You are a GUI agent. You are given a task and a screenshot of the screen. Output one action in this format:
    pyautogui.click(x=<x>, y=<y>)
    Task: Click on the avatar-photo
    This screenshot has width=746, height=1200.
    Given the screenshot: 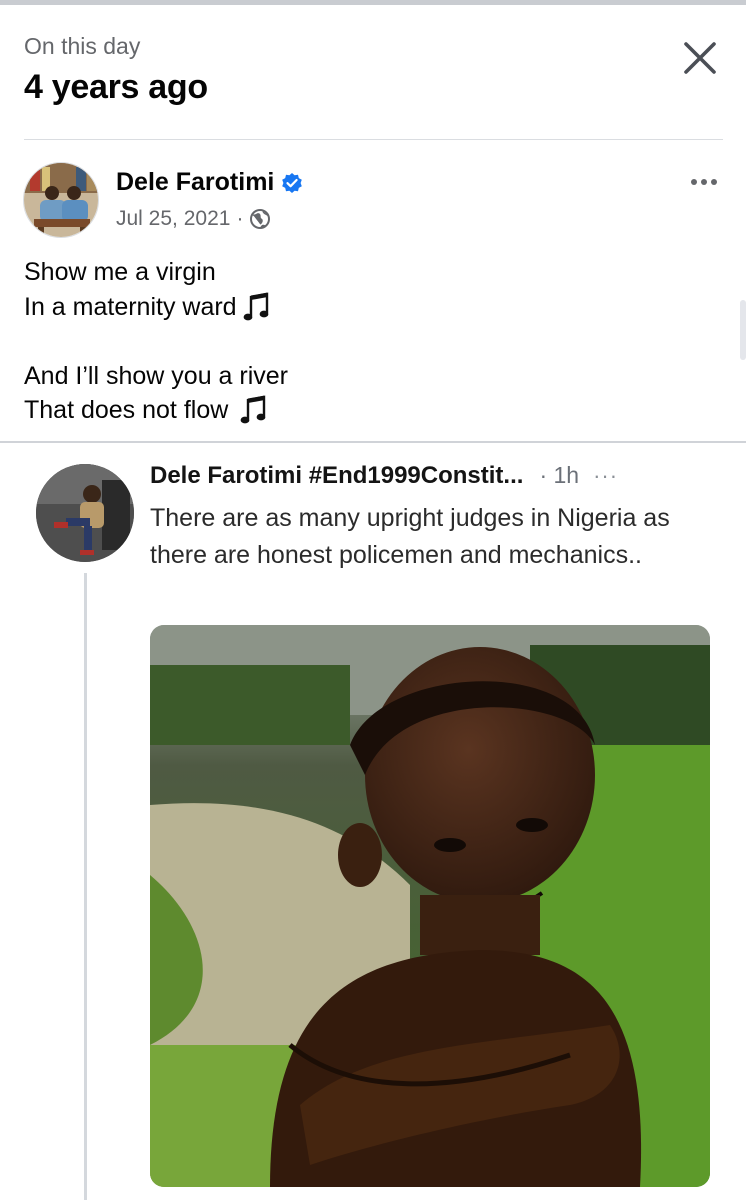 What is the action you would take?
    pyautogui.click(x=61, y=200)
    